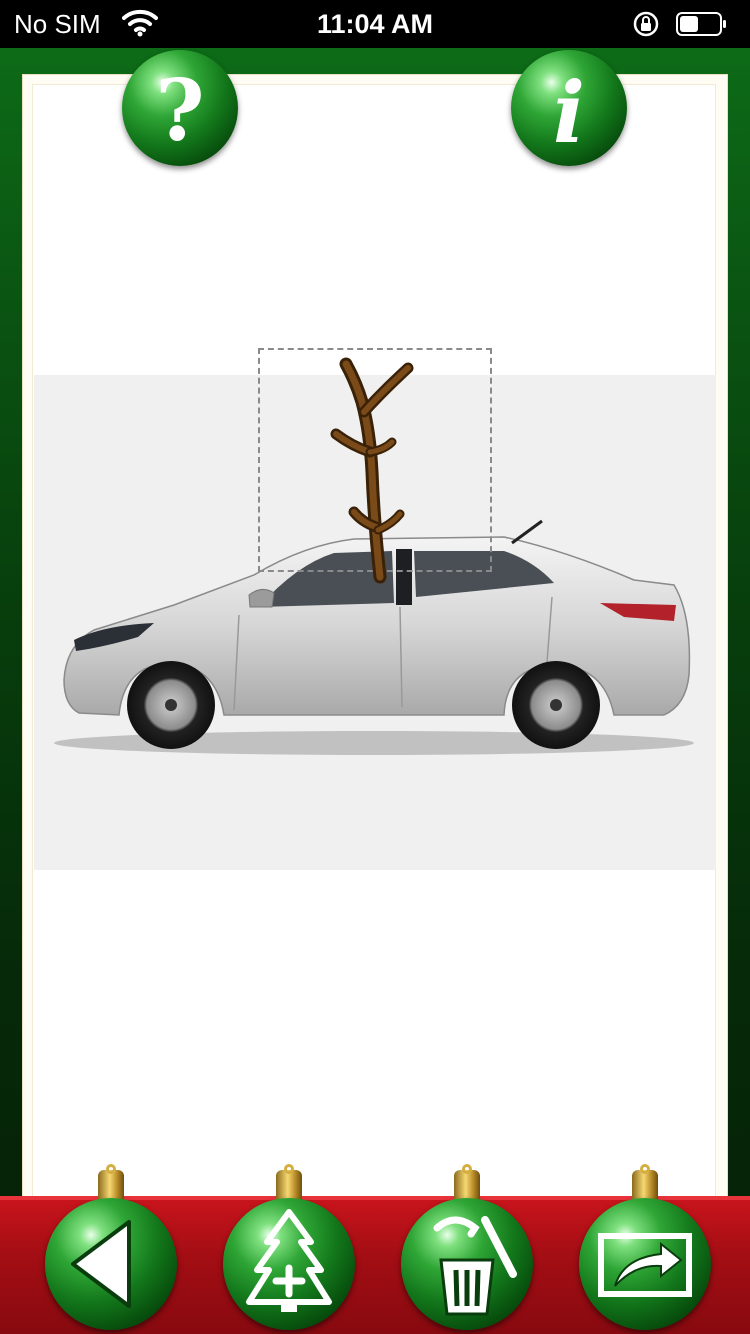 Image resolution: width=750 pixels, height=1334 pixels. I want to click on info-icon: i, so click(569, 112).